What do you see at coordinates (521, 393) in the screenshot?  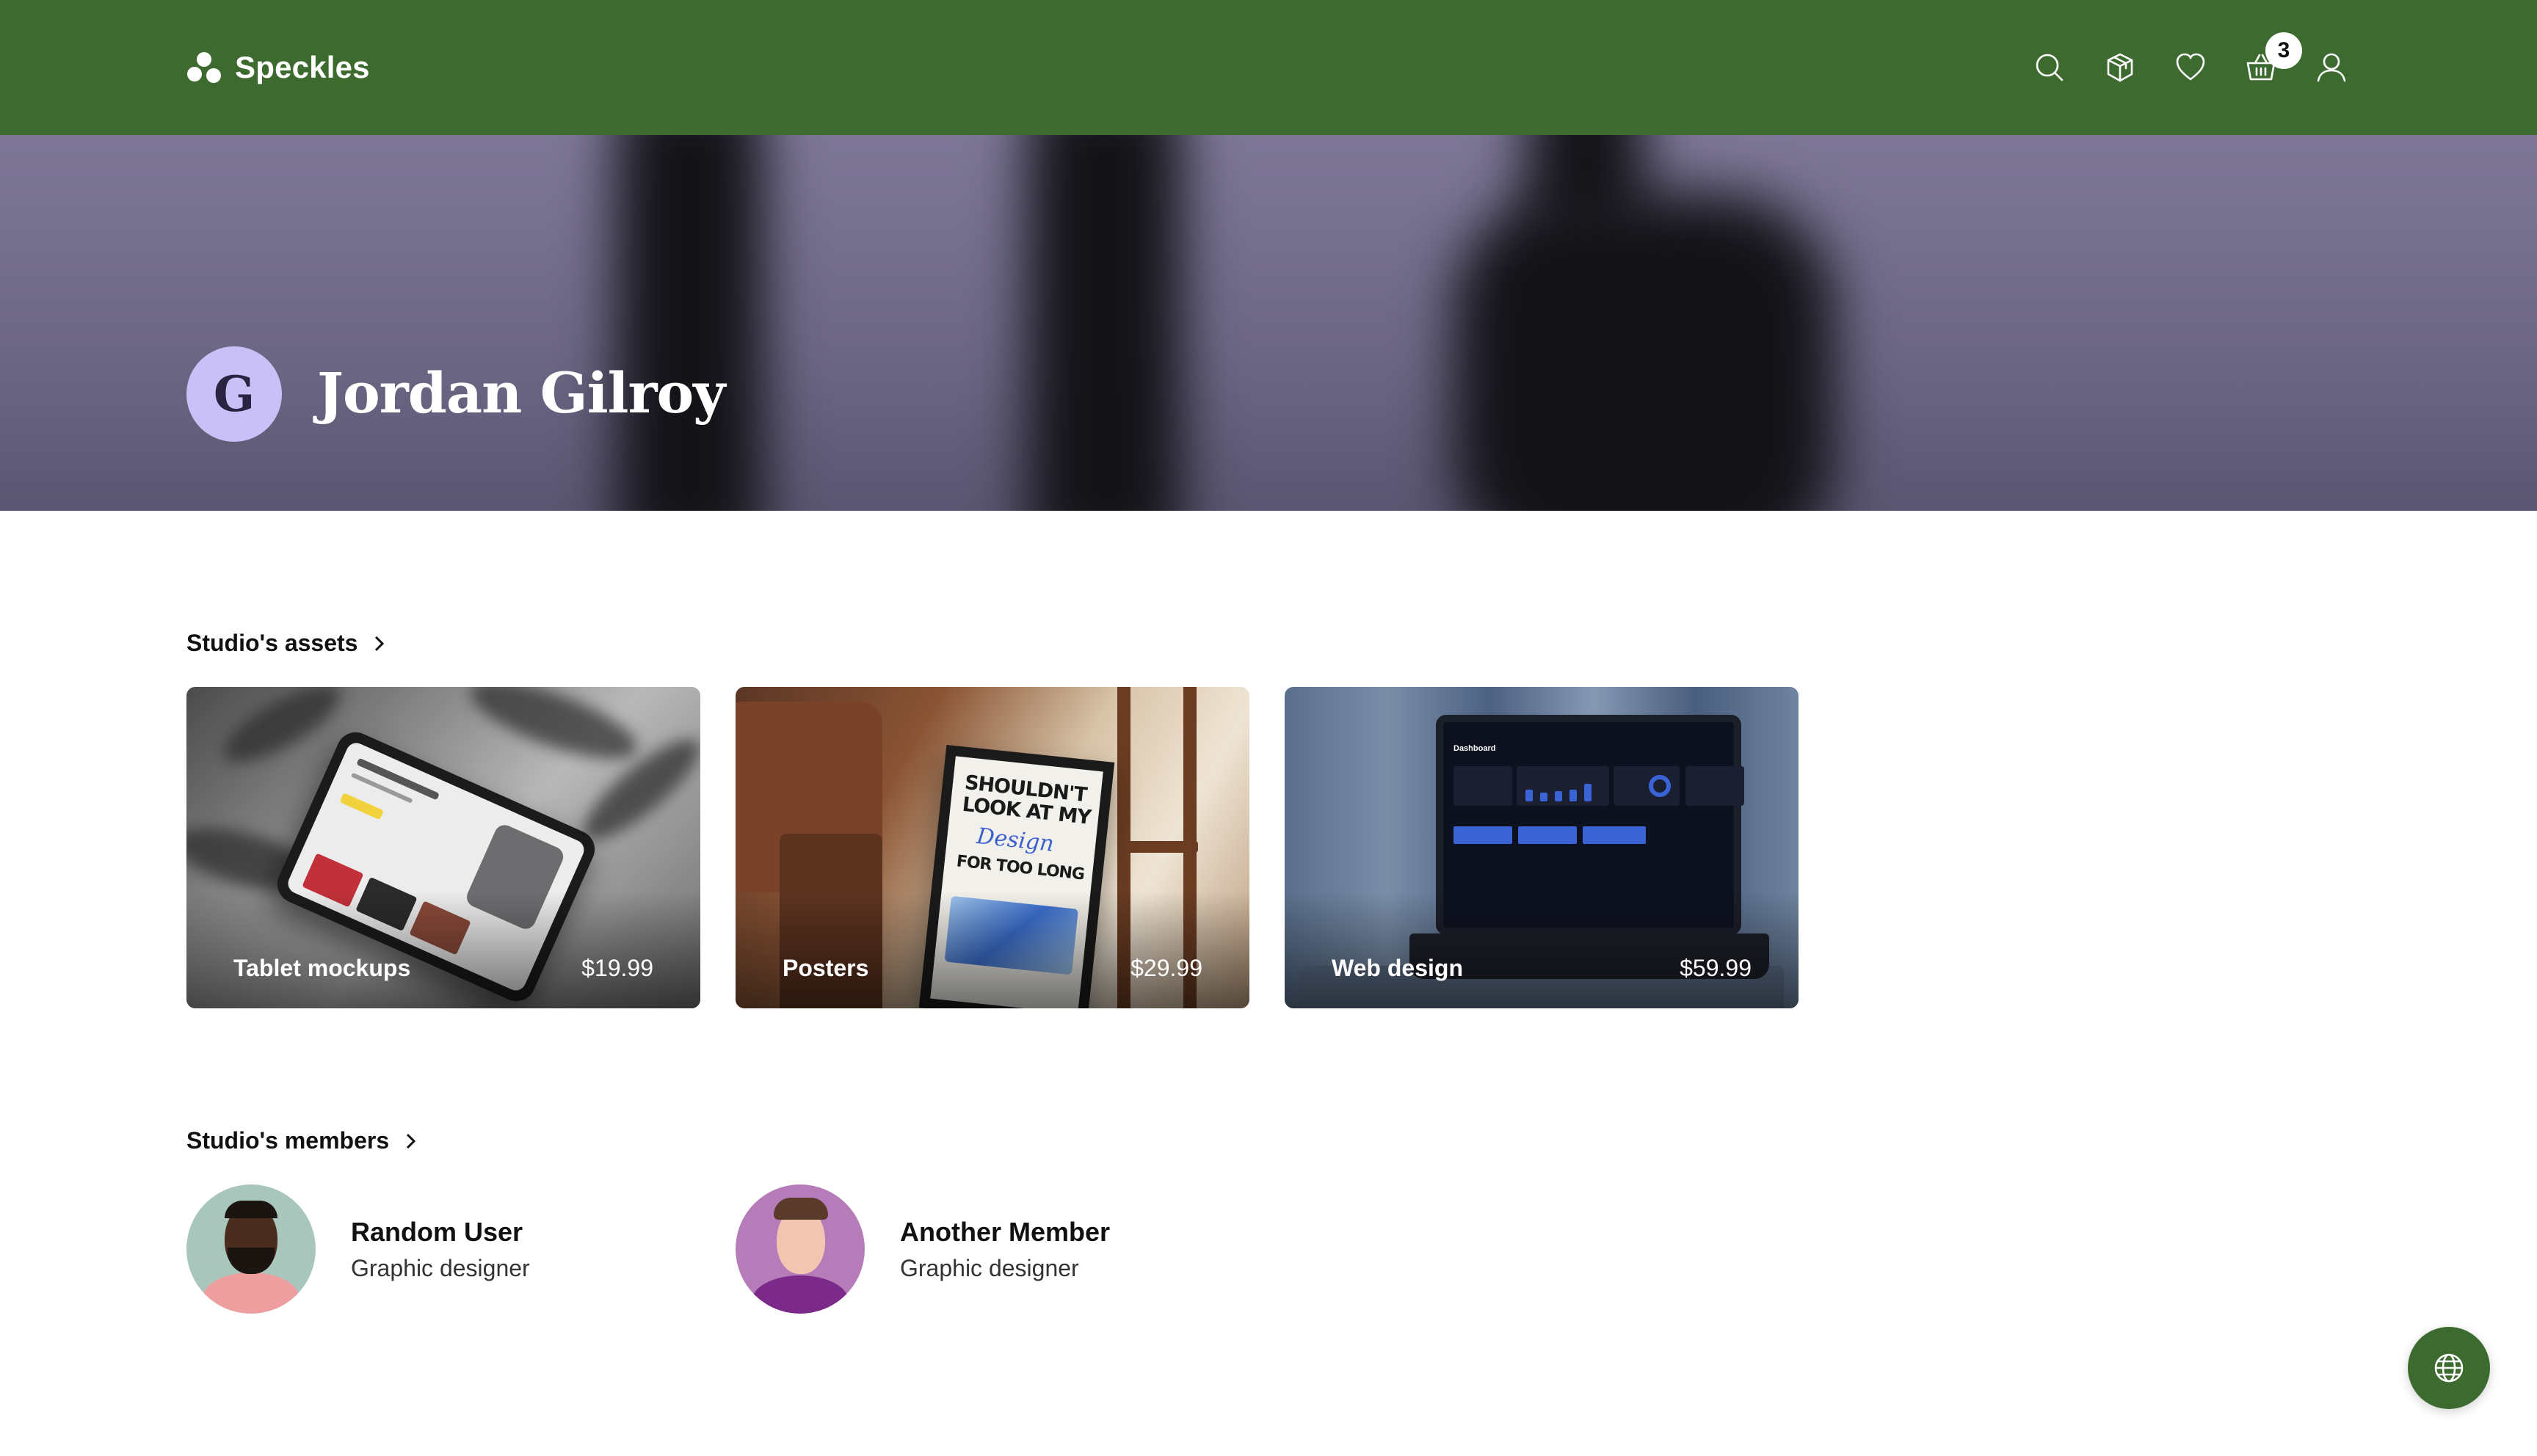 I see `profile-name: Jordan Gilroy` at bounding box center [521, 393].